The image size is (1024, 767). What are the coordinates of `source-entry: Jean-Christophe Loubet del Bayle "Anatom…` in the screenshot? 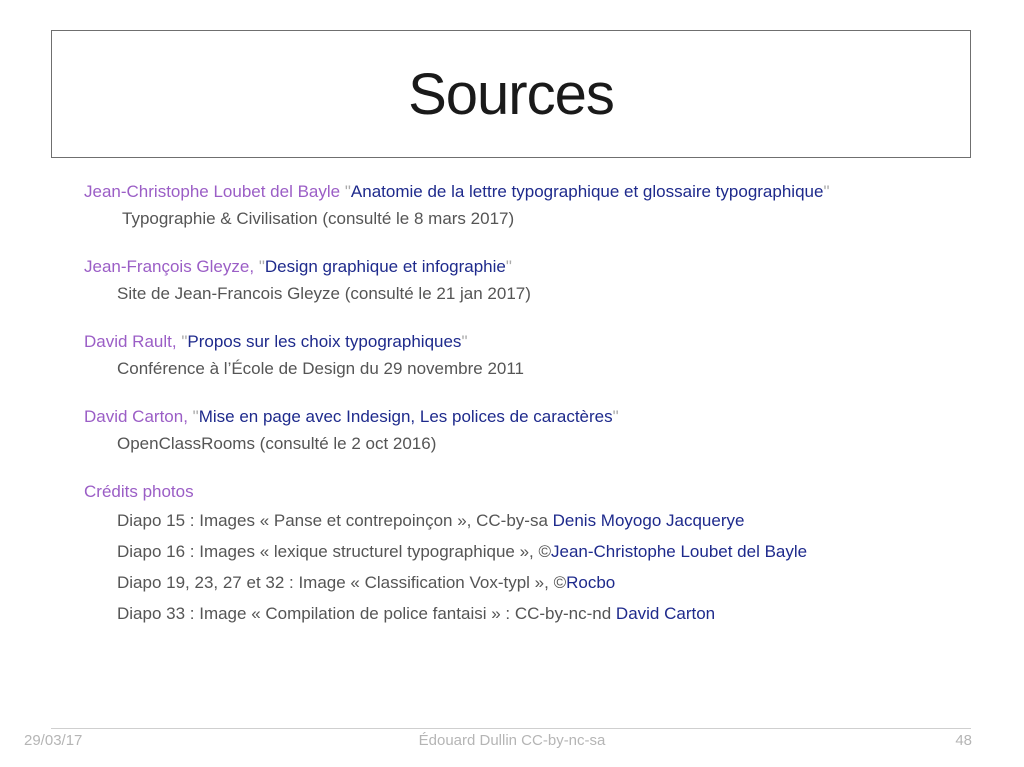 It's located at (544, 205).